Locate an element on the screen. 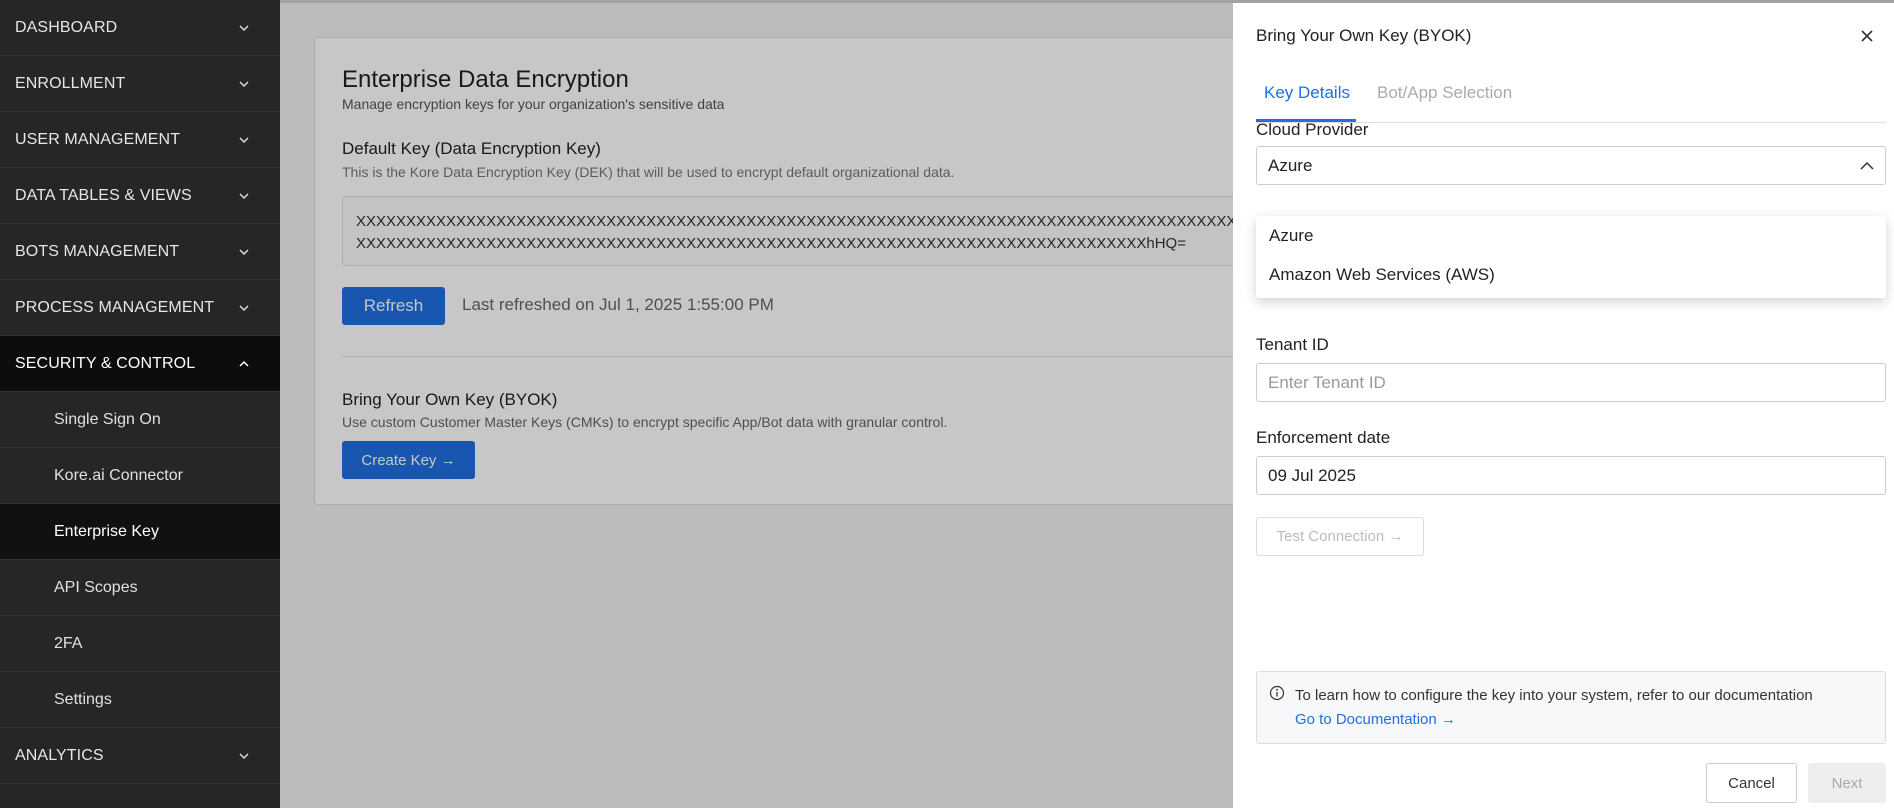 This screenshot has width=1894, height=808. sidebar-item-settings: Settings is located at coordinates (140, 700).